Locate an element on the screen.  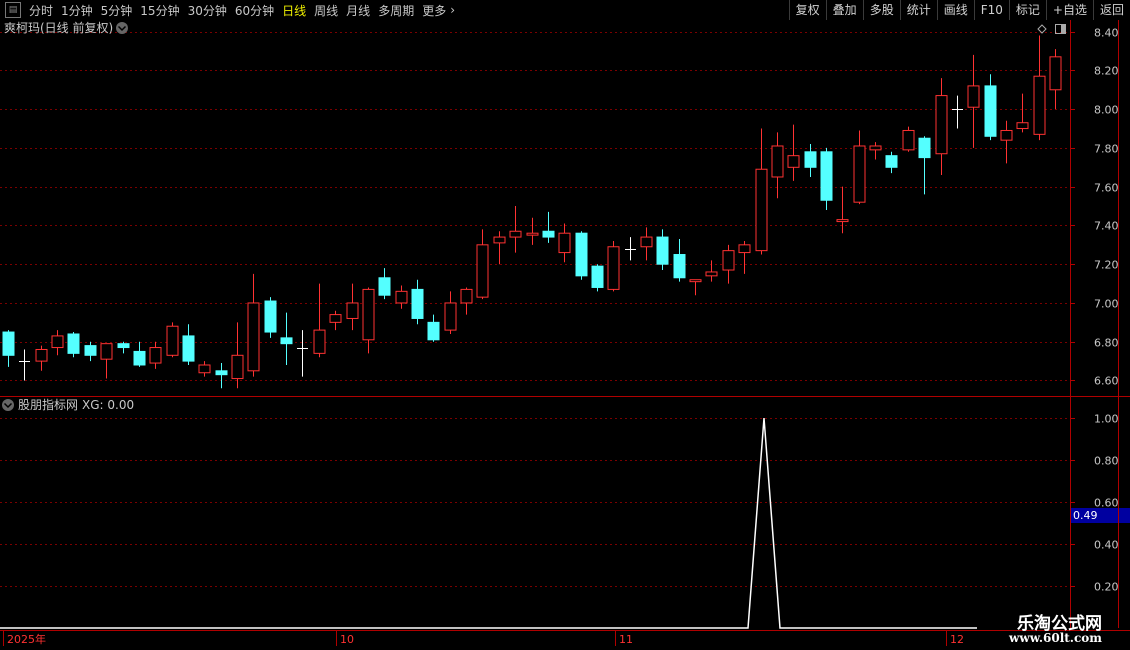
price-tick-label: 8.00 is located at coordinates (1106, 110).